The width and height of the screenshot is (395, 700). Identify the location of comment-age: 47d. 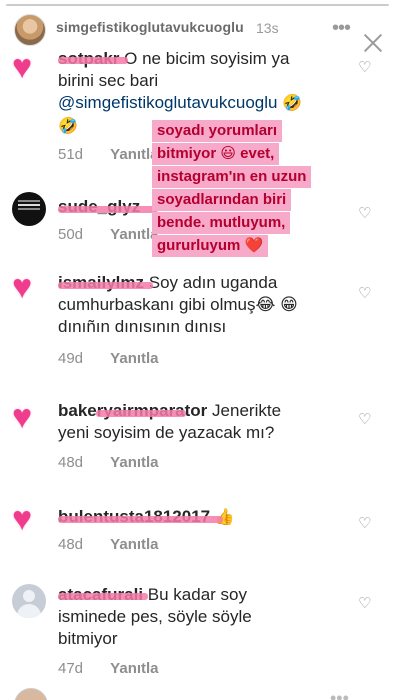
(71, 668).